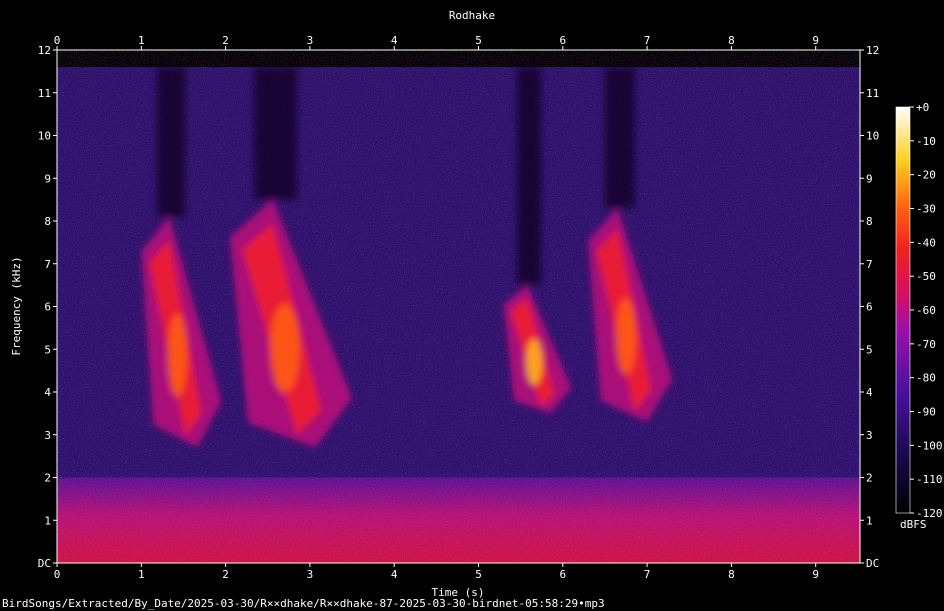  Describe the element at coordinates (869, 435) in the screenshot. I see `y-tick-label-right: 3` at that location.